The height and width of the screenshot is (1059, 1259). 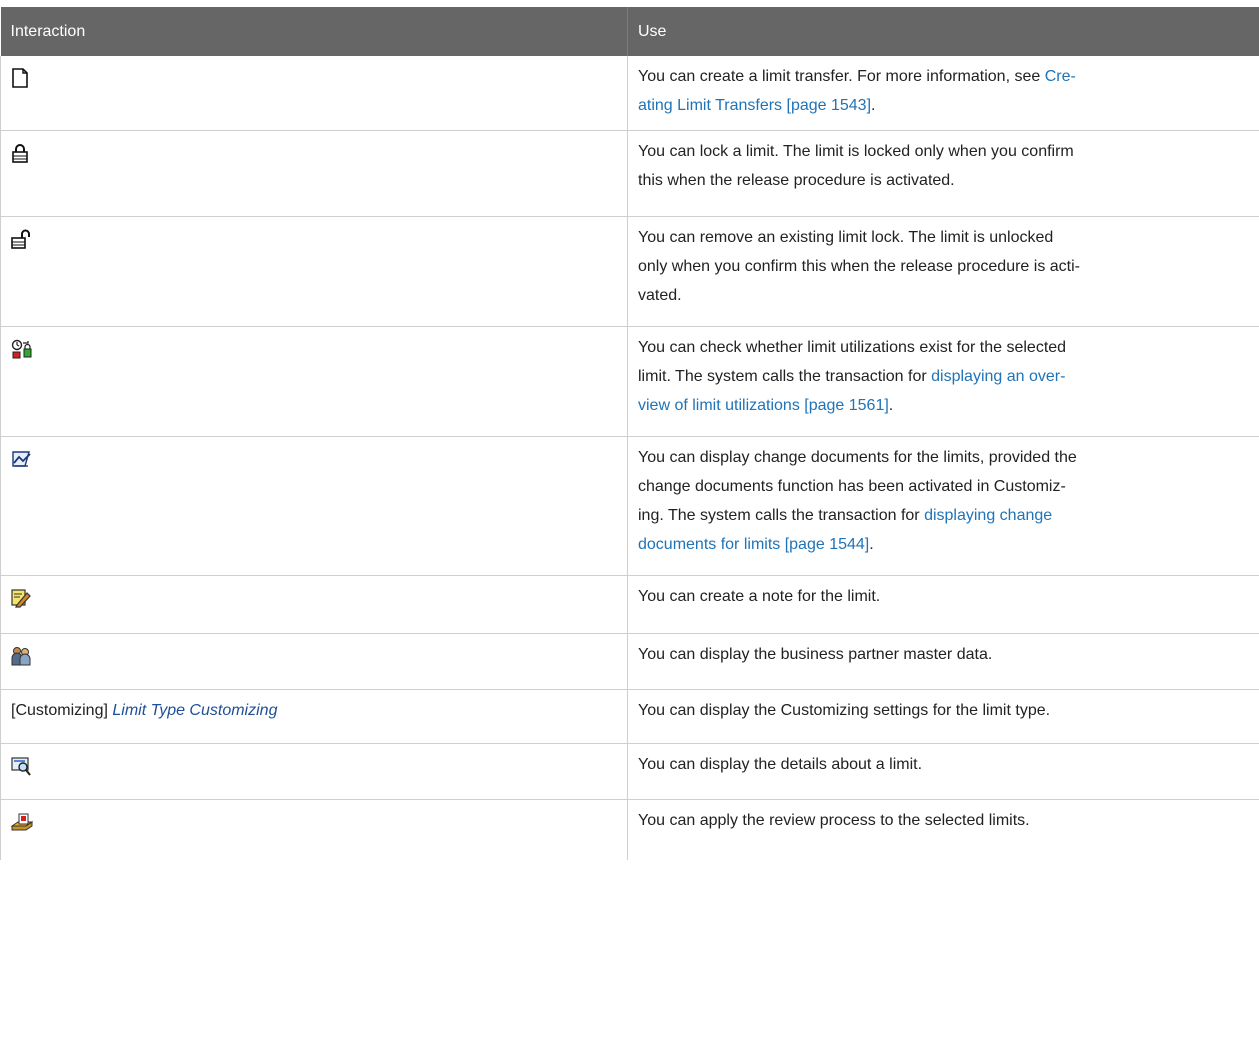 What do you see at coordinates (21, 766) in the screenshot?
I see `details-icon` at bounding box center [21, 766].